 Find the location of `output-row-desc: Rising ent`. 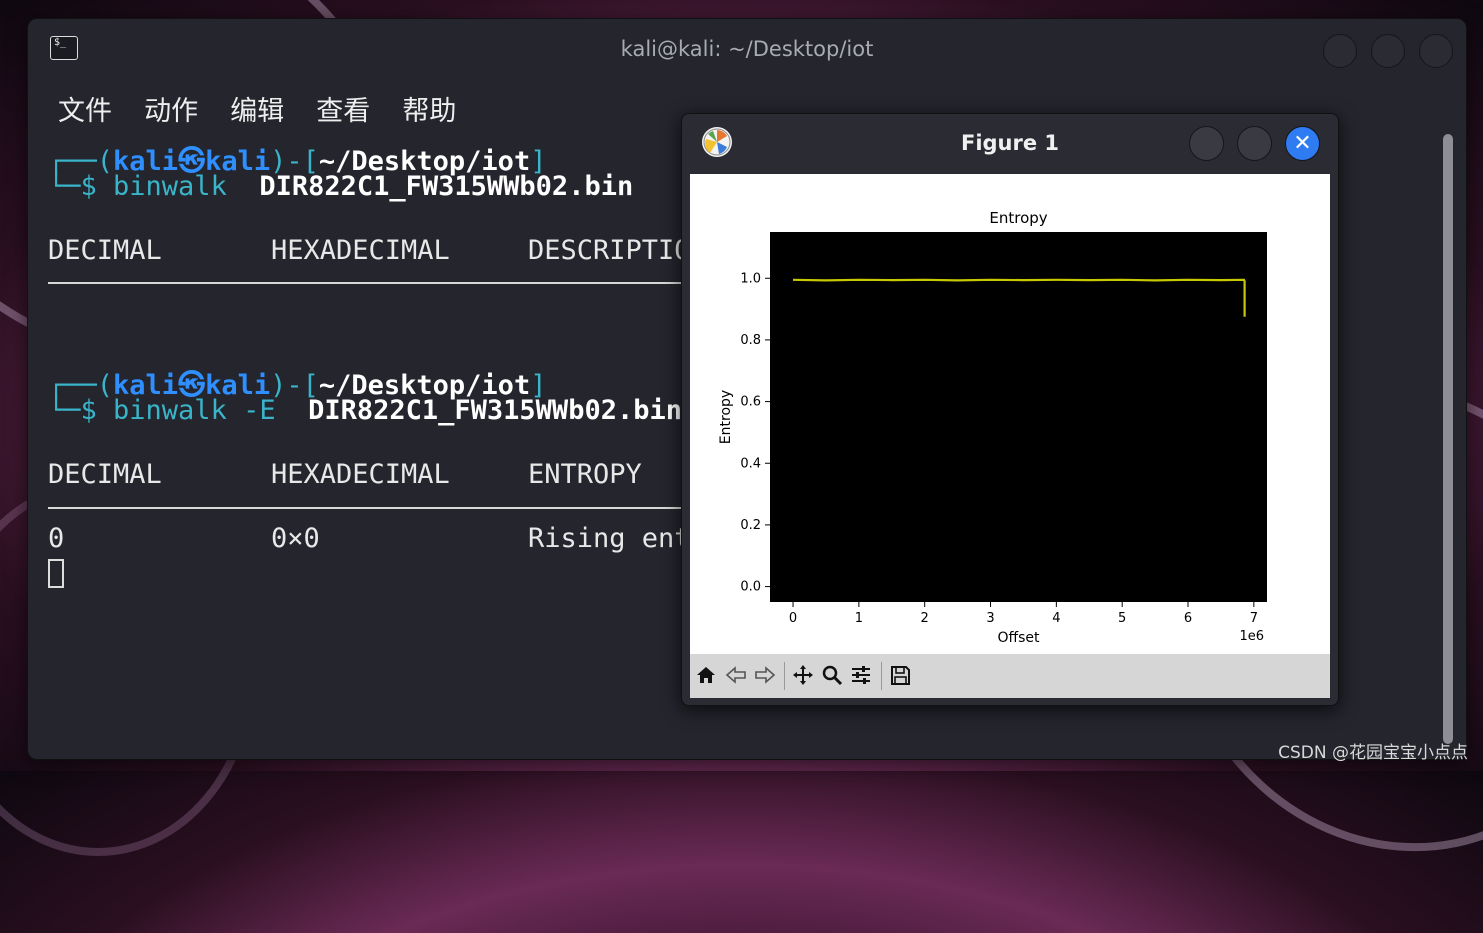

output-row-desc: Rising ent is located at coordinates (609, 538).